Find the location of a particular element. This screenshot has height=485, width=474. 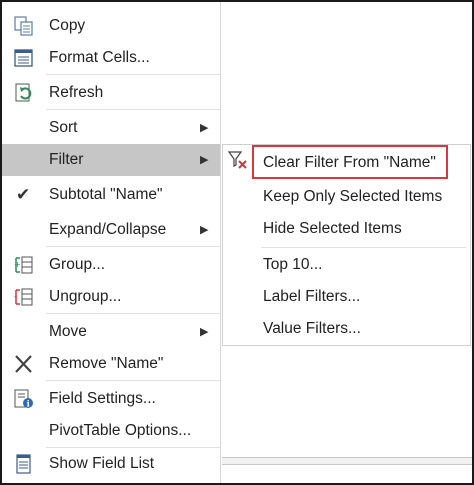

menu-item-label: Copy is located at coordinates (67, 25).